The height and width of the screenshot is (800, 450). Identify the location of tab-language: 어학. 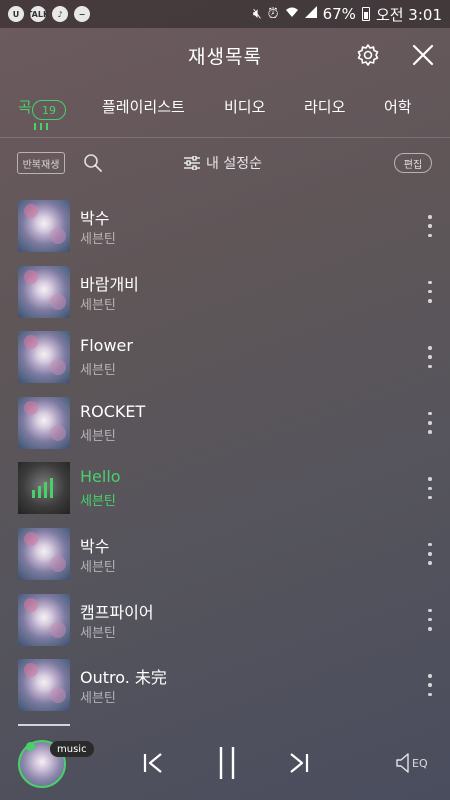
(398, 106).